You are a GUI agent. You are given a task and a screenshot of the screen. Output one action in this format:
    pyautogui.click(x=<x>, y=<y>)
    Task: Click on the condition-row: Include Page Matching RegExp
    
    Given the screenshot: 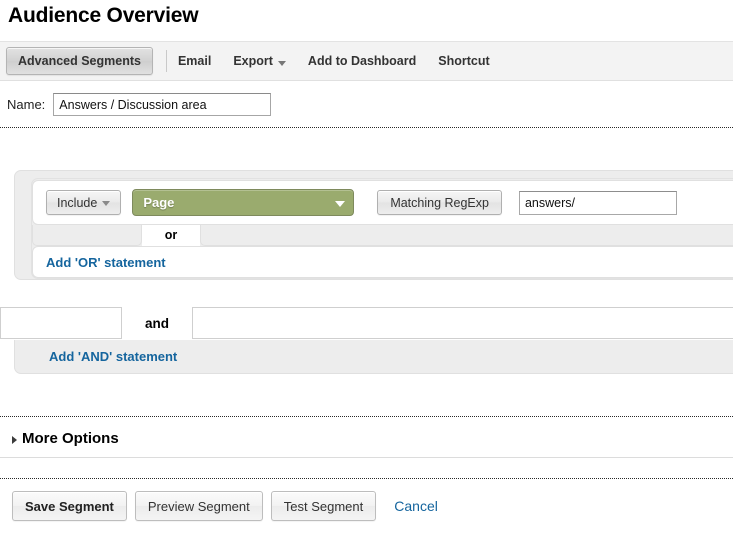 What is the action you would take?
    pyautogui.click(x=382, y=202)
    